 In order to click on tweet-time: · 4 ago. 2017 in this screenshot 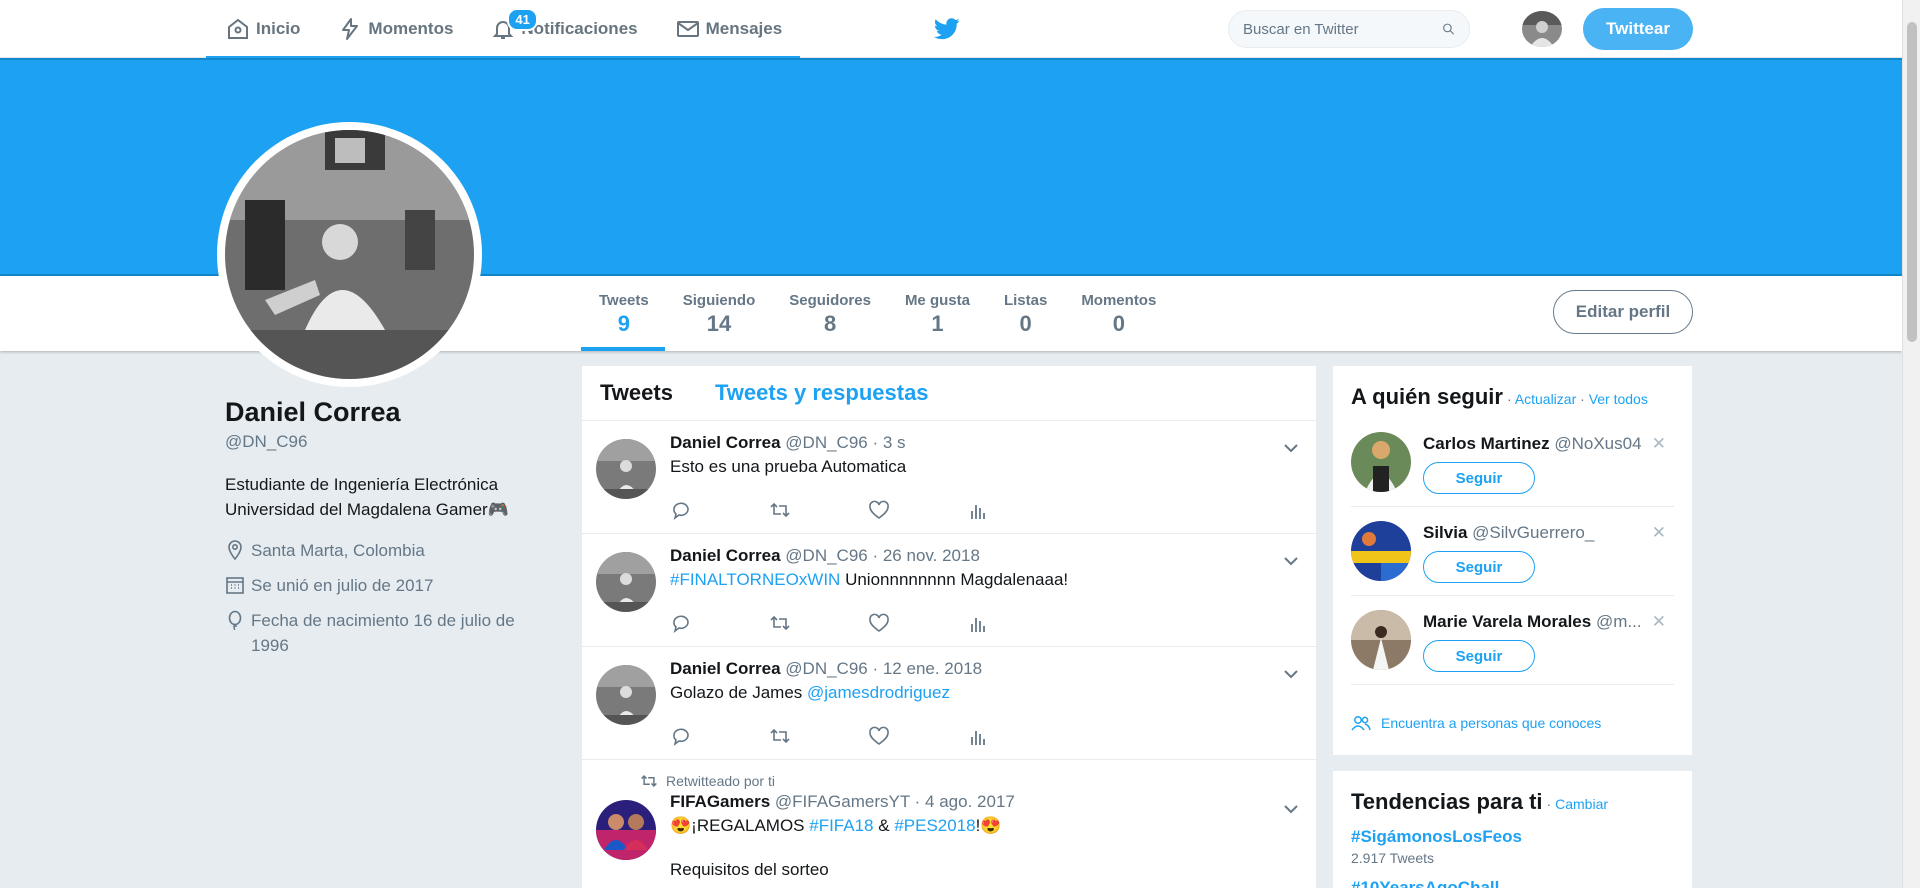, I will do `click(965, 801)`.